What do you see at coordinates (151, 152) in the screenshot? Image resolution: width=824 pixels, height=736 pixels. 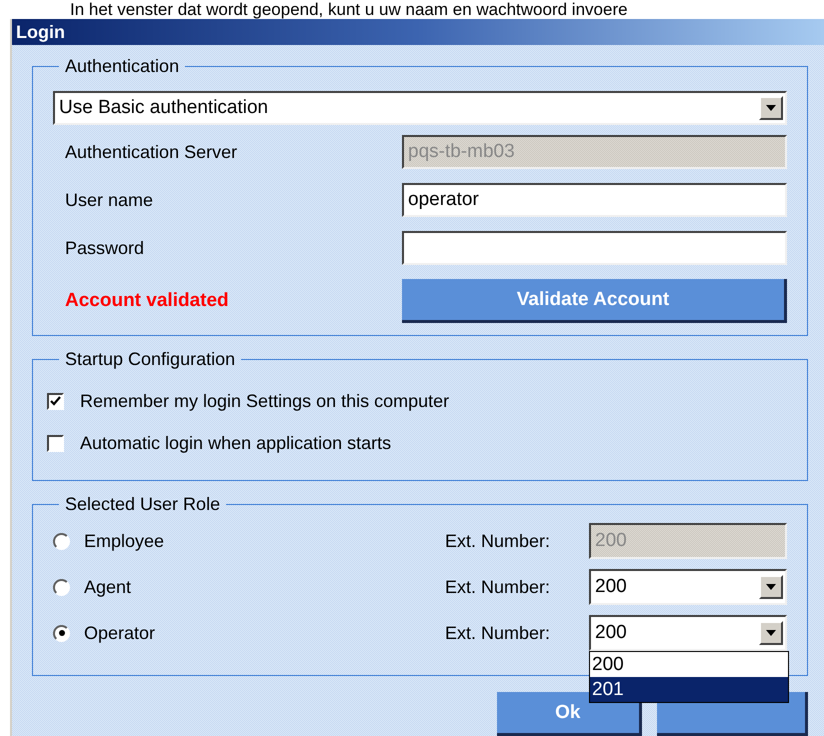 I see `field-label: Authentication Server` at bounding box center [151, 152].